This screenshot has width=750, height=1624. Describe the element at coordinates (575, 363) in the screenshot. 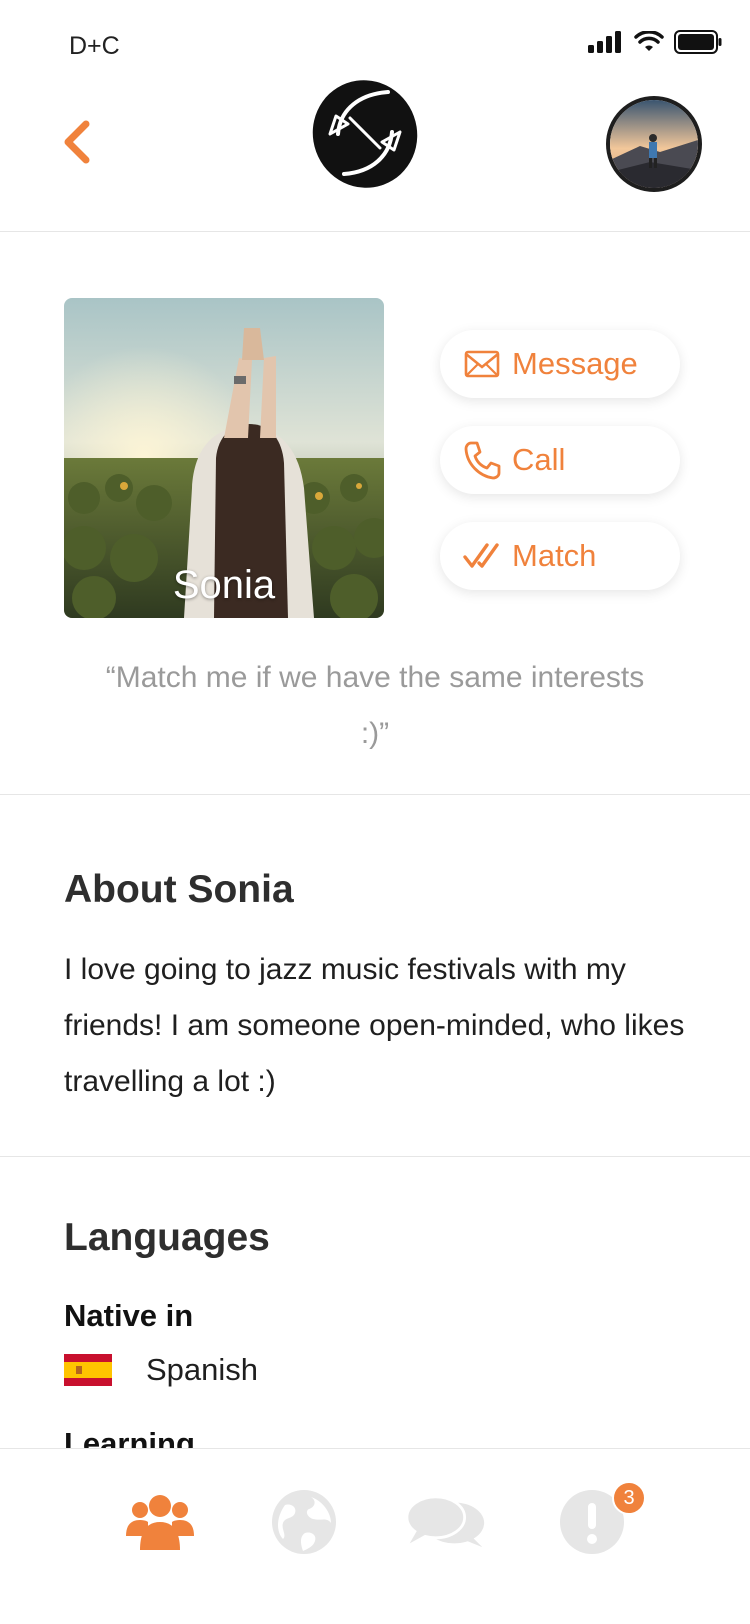

I see `message-label: Message` at that location.